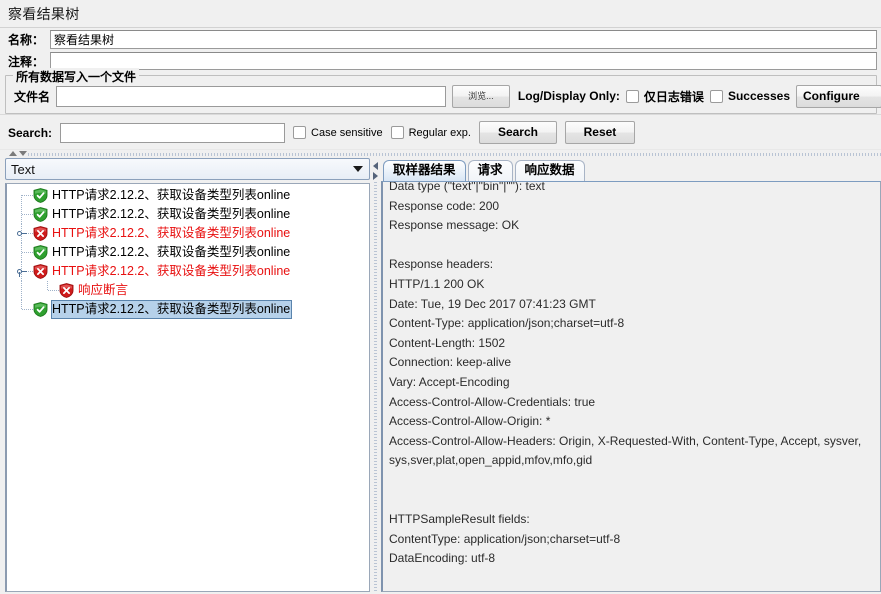 The height and width of the screenshot is (594, 881). I want to click on regular-exp-checkbox-box, so click(397, 132).